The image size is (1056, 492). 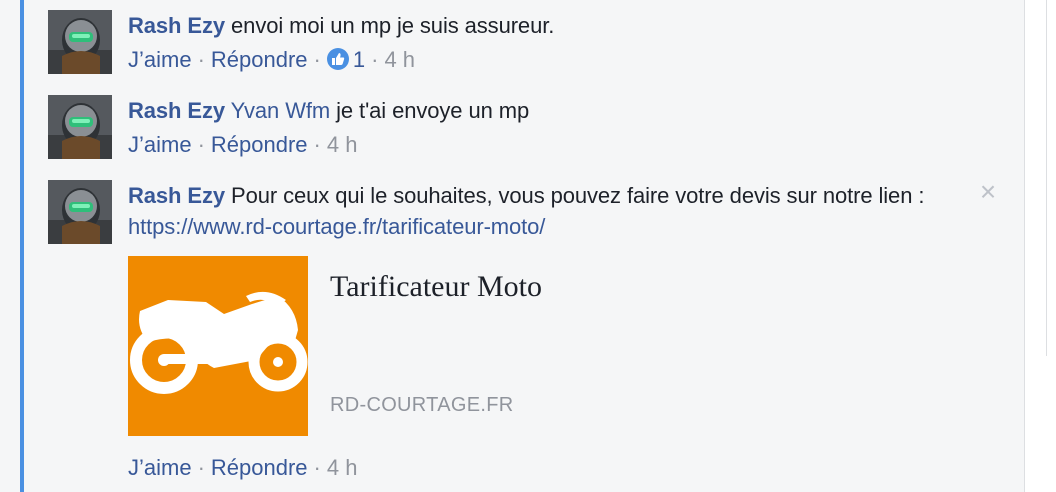 I want to click on comment-message: envoi moi un mp je suis assureur., so click(x=390, y=25).